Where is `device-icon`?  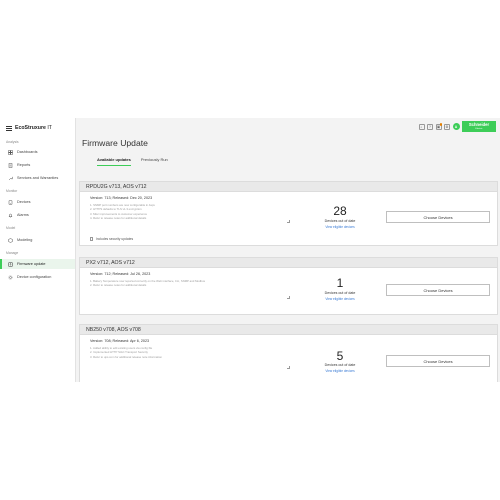 device-icon is located at coordinates (10, 202).